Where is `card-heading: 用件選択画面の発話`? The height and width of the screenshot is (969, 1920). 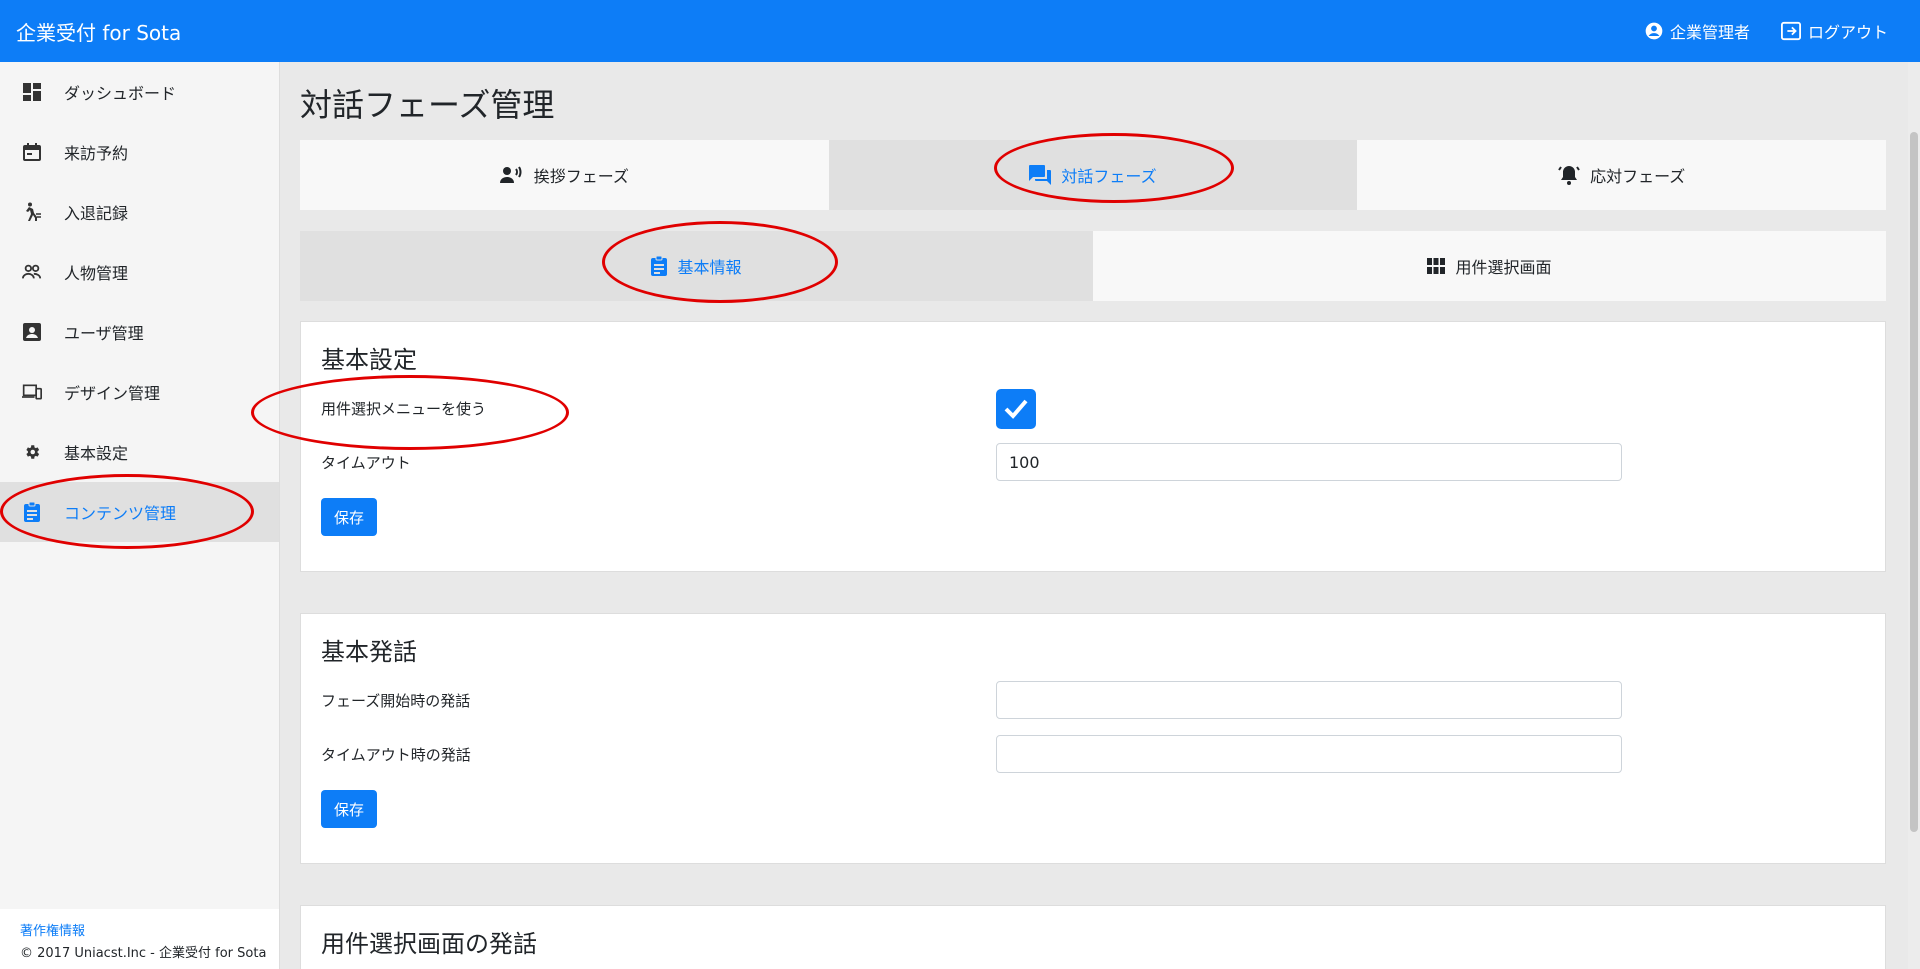
card-heading: 用件選択画面の発話 is located at coordinates (429, 944).